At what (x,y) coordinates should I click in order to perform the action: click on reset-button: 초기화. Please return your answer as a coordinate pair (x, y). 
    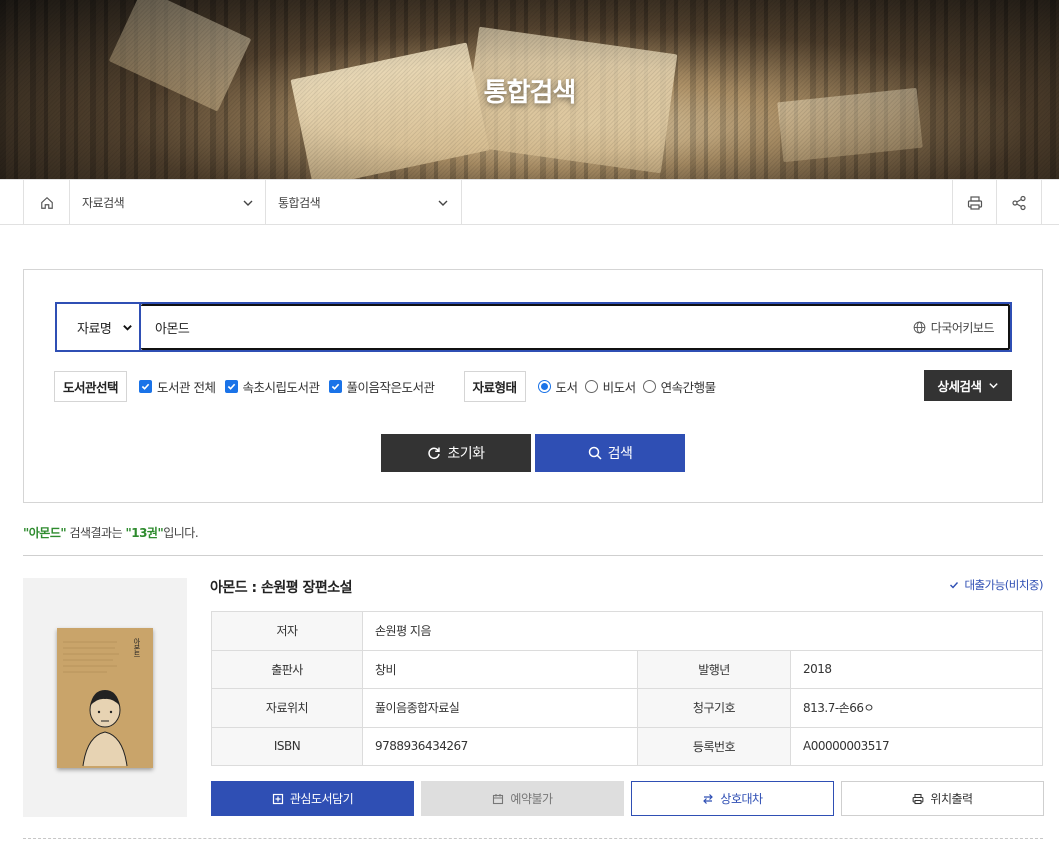
    Looking at the image, I should click on (456, 453).